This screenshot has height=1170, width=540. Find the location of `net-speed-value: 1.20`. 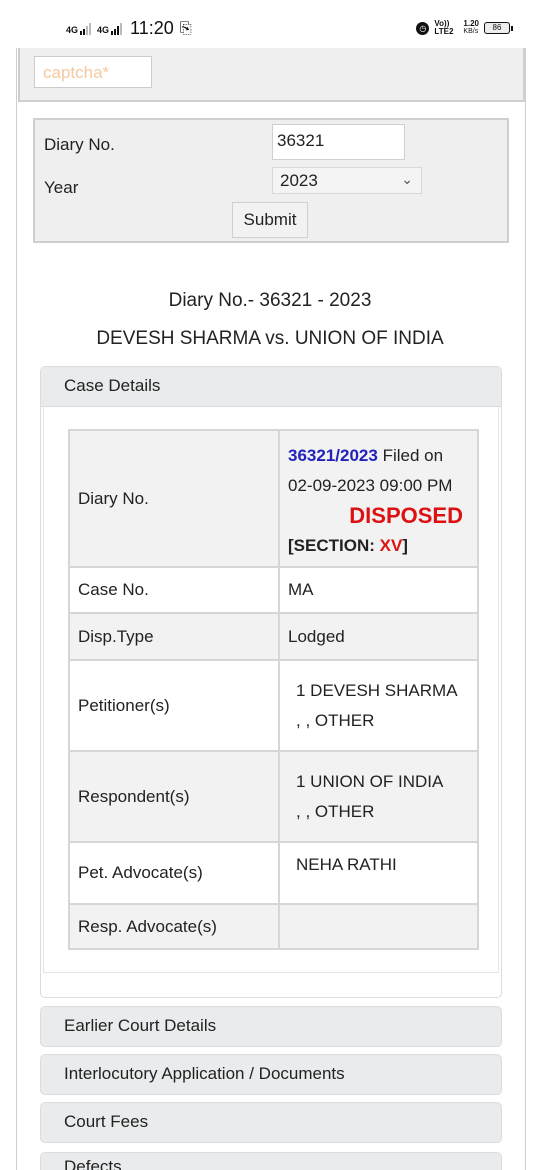

net-speed-value: 1.20 is located at coordinates (471, 23).